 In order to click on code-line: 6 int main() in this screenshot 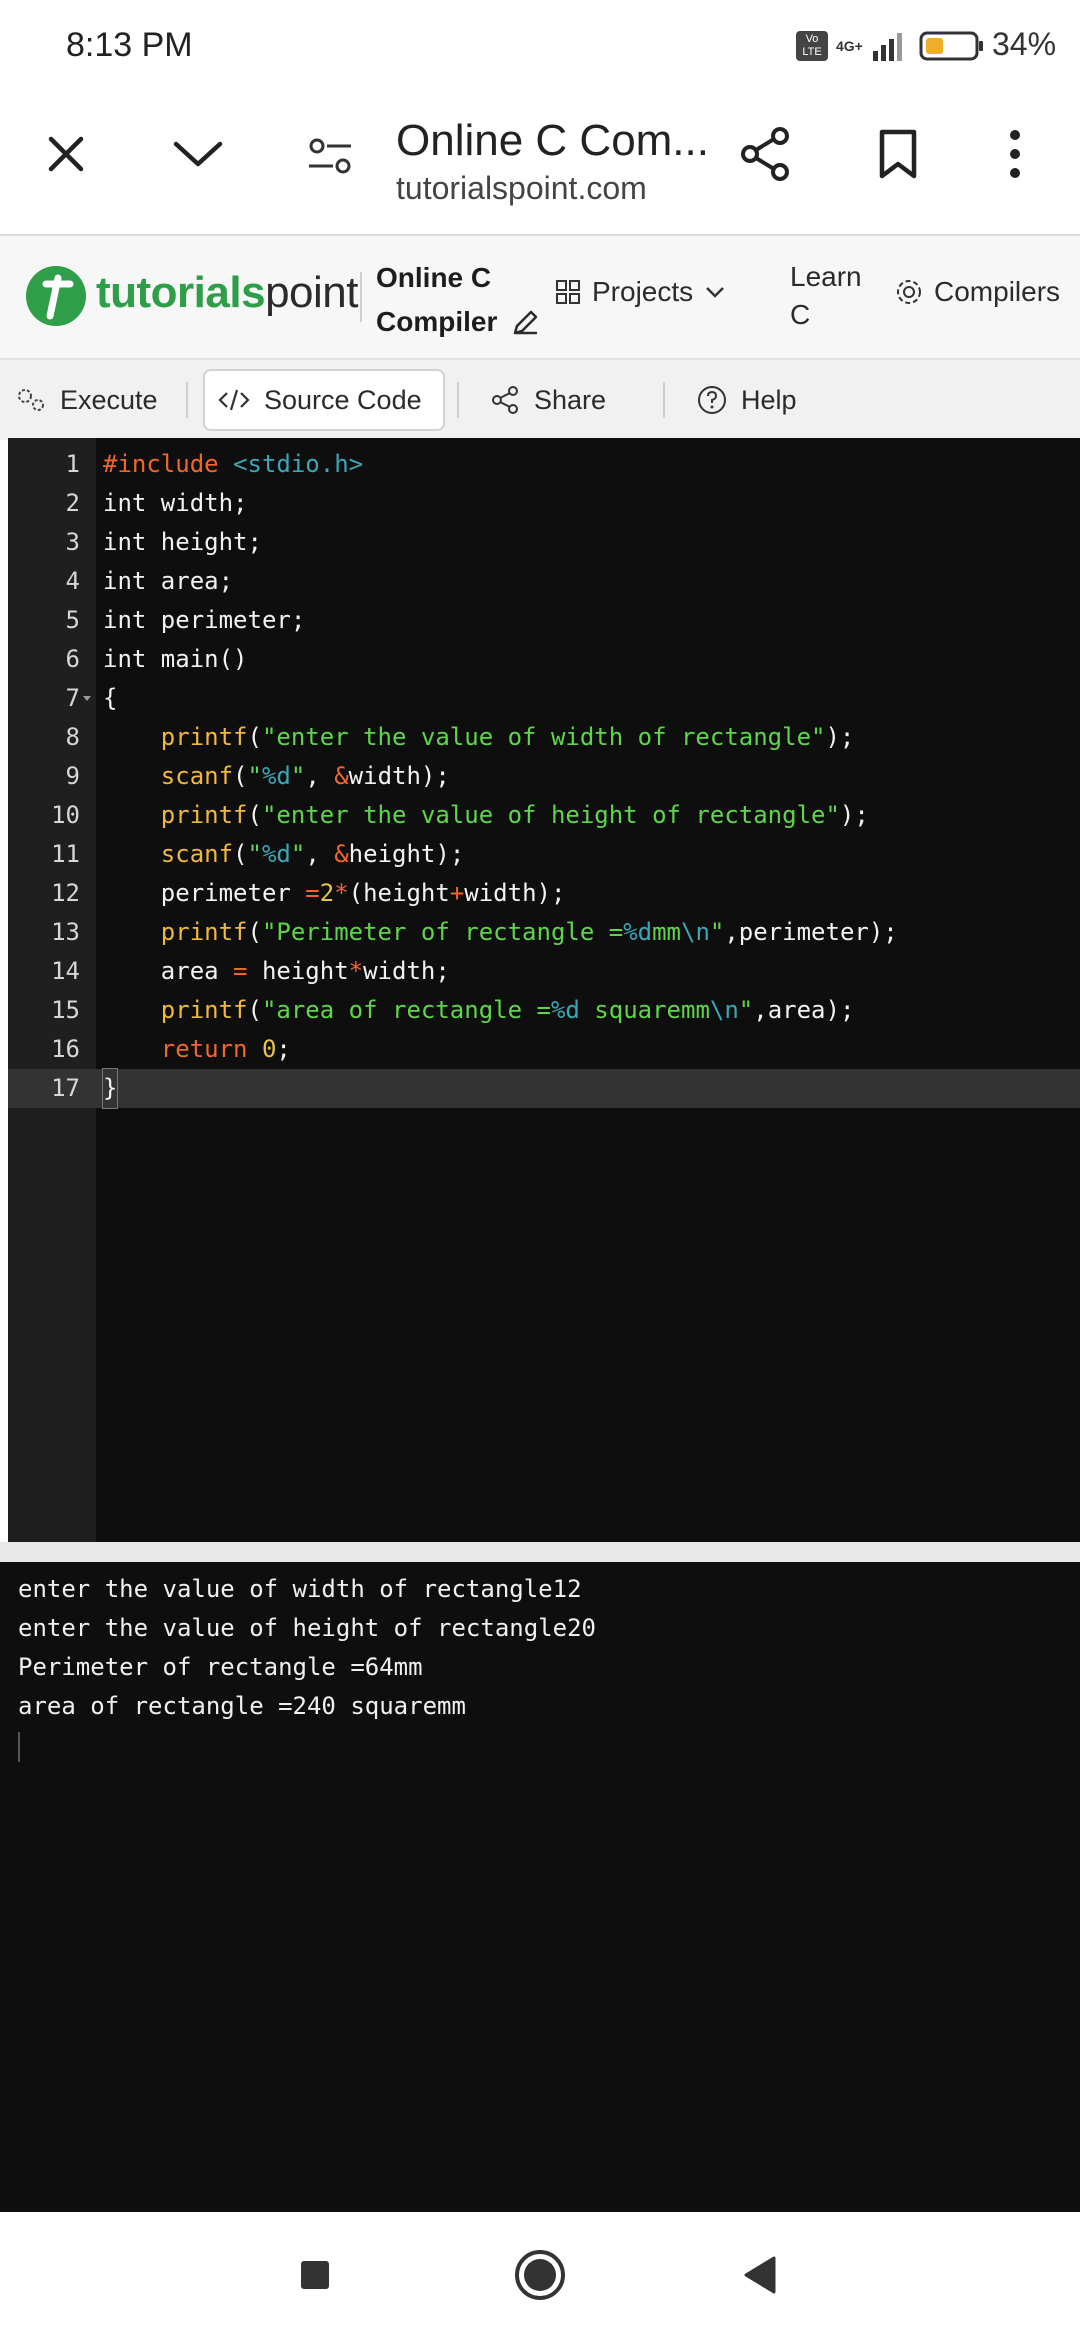, I will do `click(544, 659)`.